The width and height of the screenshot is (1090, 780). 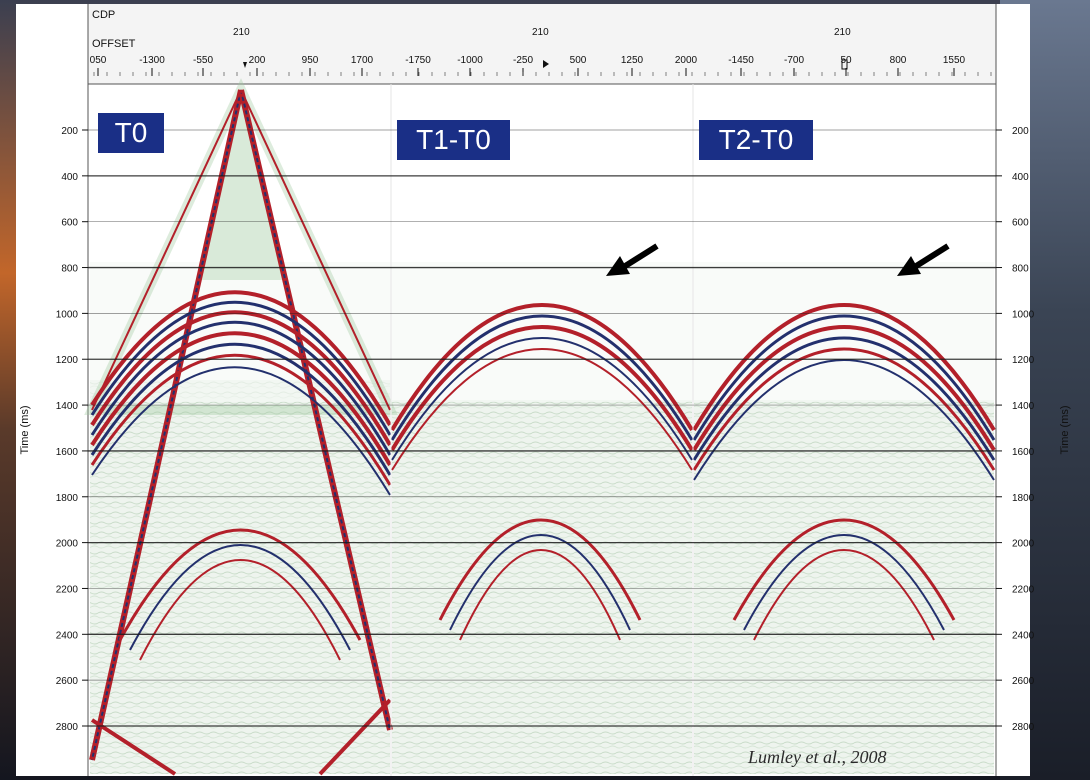 What do you see at coordinates (131, 133) in the screenshot?
I see `panel-label-t0: T0` at bounding box center [131, 133].